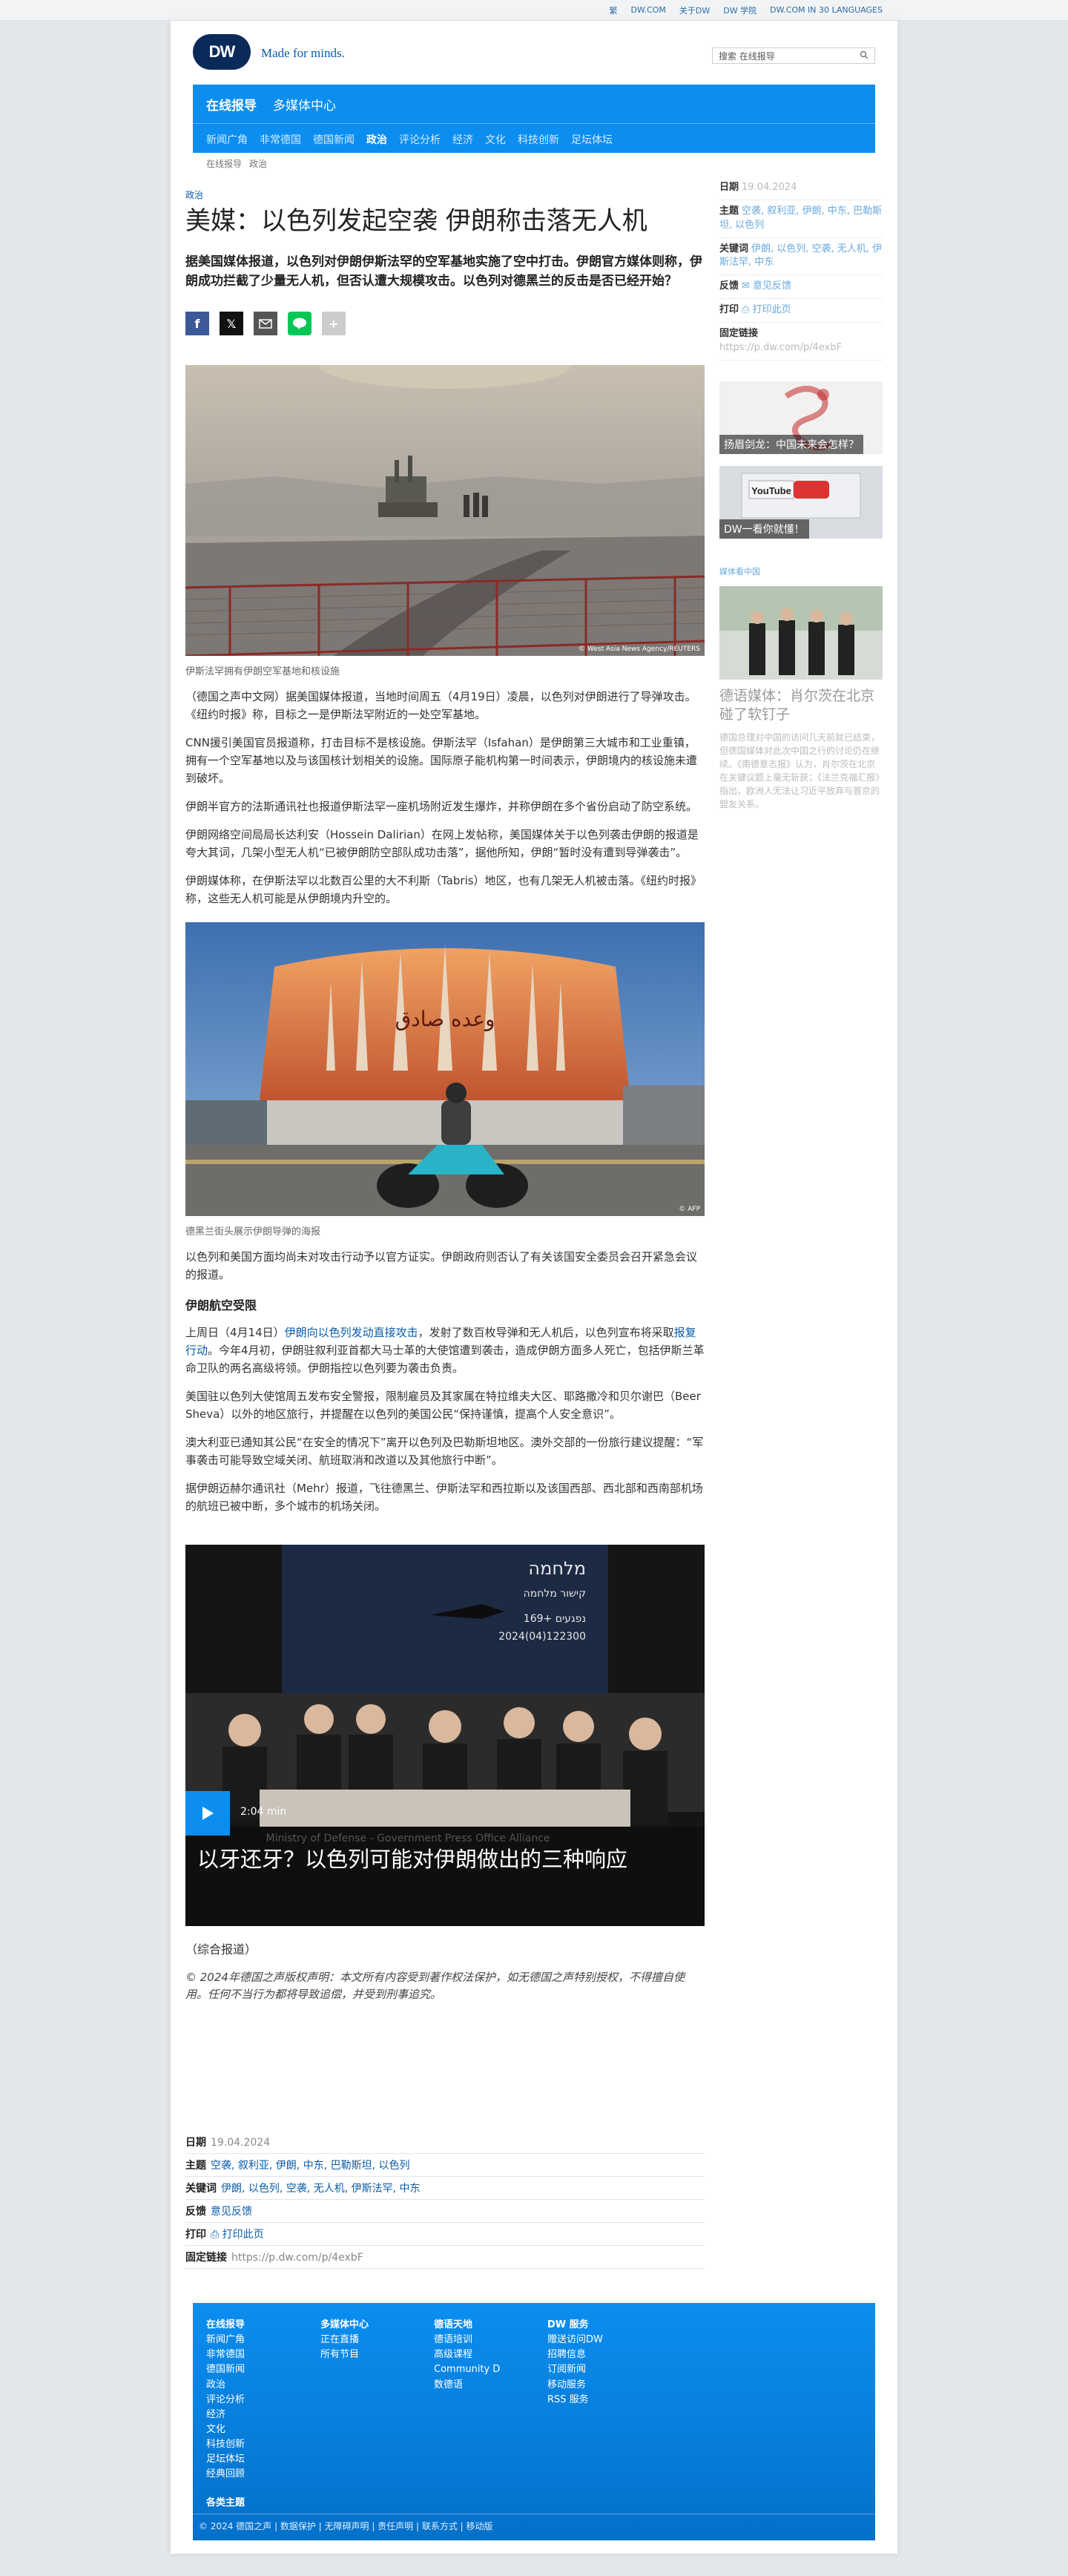  Describe the element at coordinates (321, 2189) in the screenshot. I see `keyword-links: 伊朗, 以色列, 空袭, 无人机, 伊斯法罕, 中东` at that location.